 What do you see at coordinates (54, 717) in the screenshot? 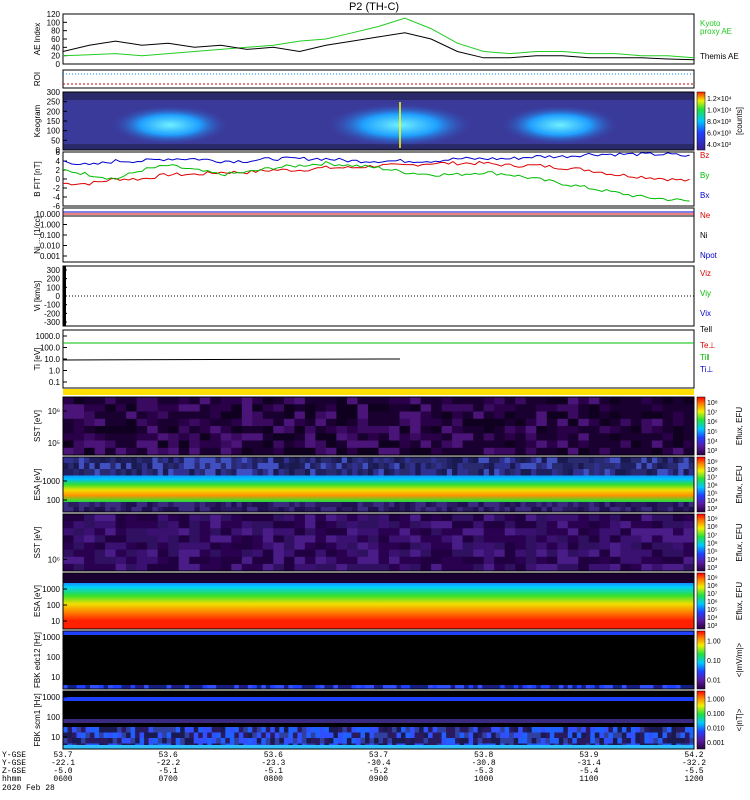
I see `fbk-b-tick: 100` at bounding box center [54, 717].